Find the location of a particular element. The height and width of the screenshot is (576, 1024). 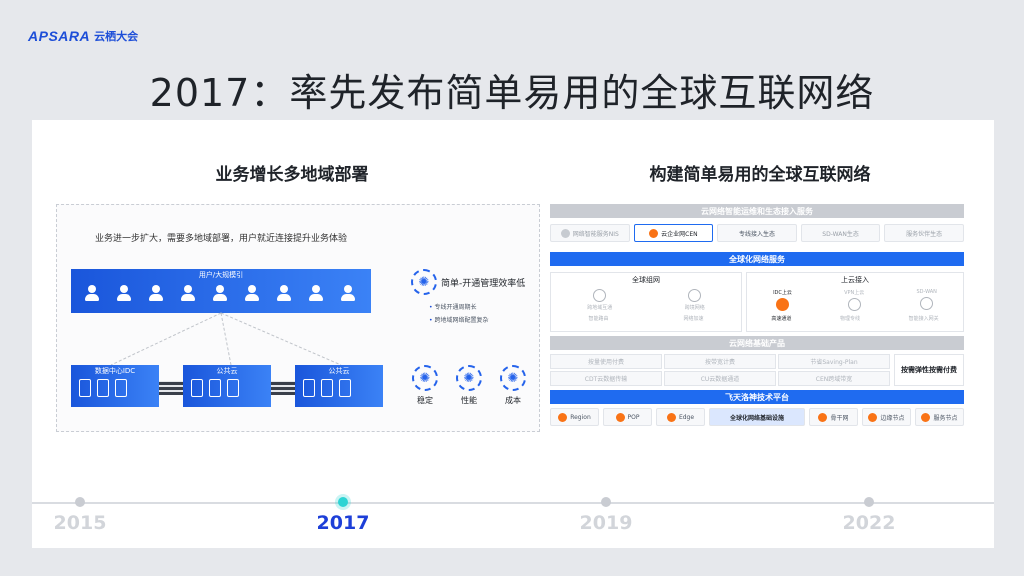

feature-point: 专线开通周期长 is located at coordinates (485, 307).